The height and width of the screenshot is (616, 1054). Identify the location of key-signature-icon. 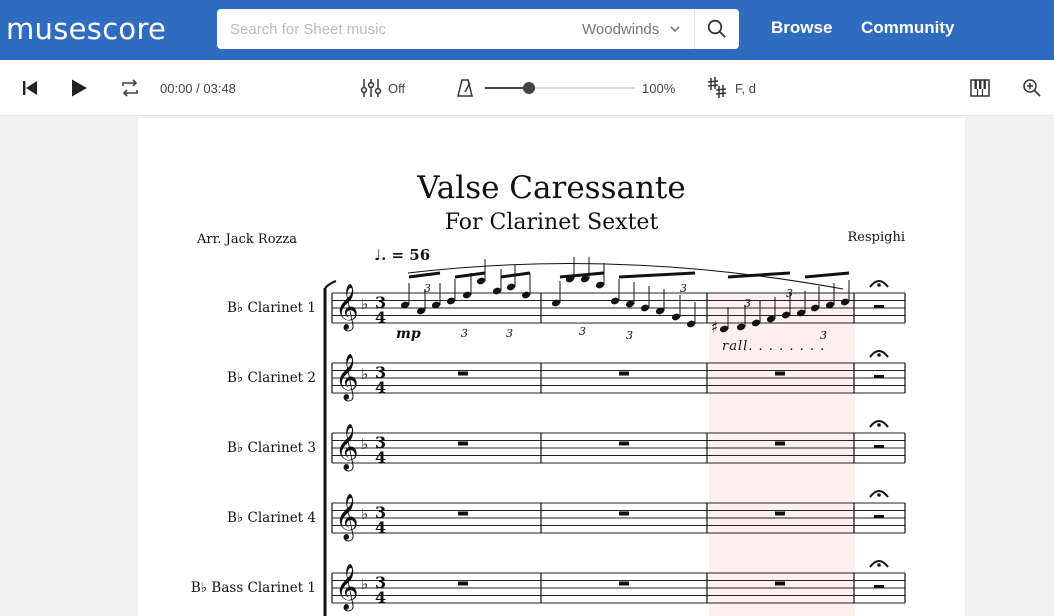
(717, 87).